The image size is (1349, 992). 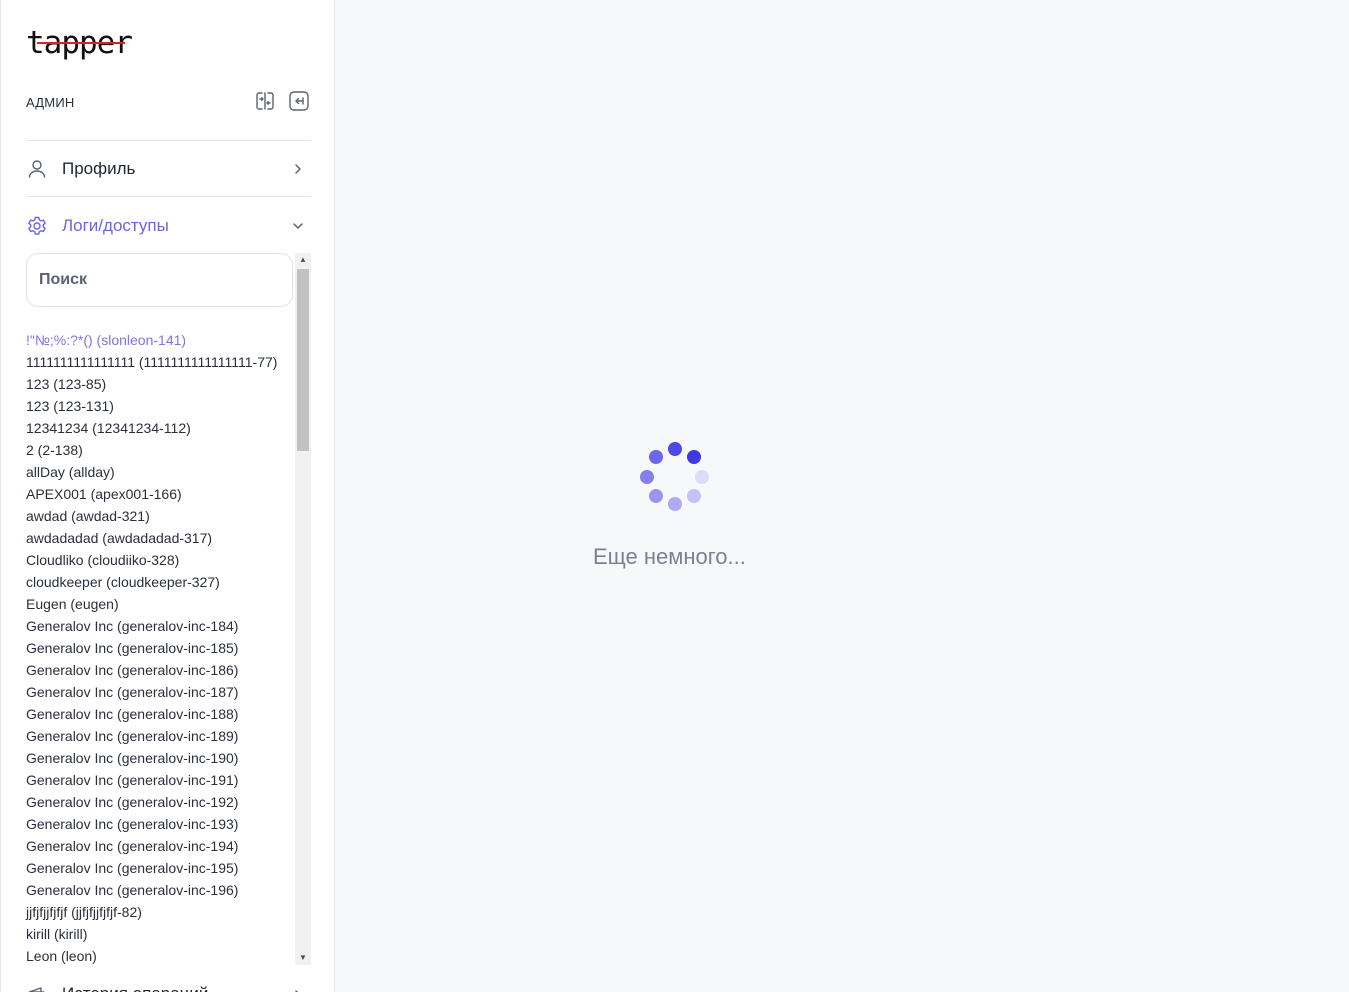 I want to click on account-list-item: Generalov Inc (generalov-inc-191), so click(x=160, y=780).